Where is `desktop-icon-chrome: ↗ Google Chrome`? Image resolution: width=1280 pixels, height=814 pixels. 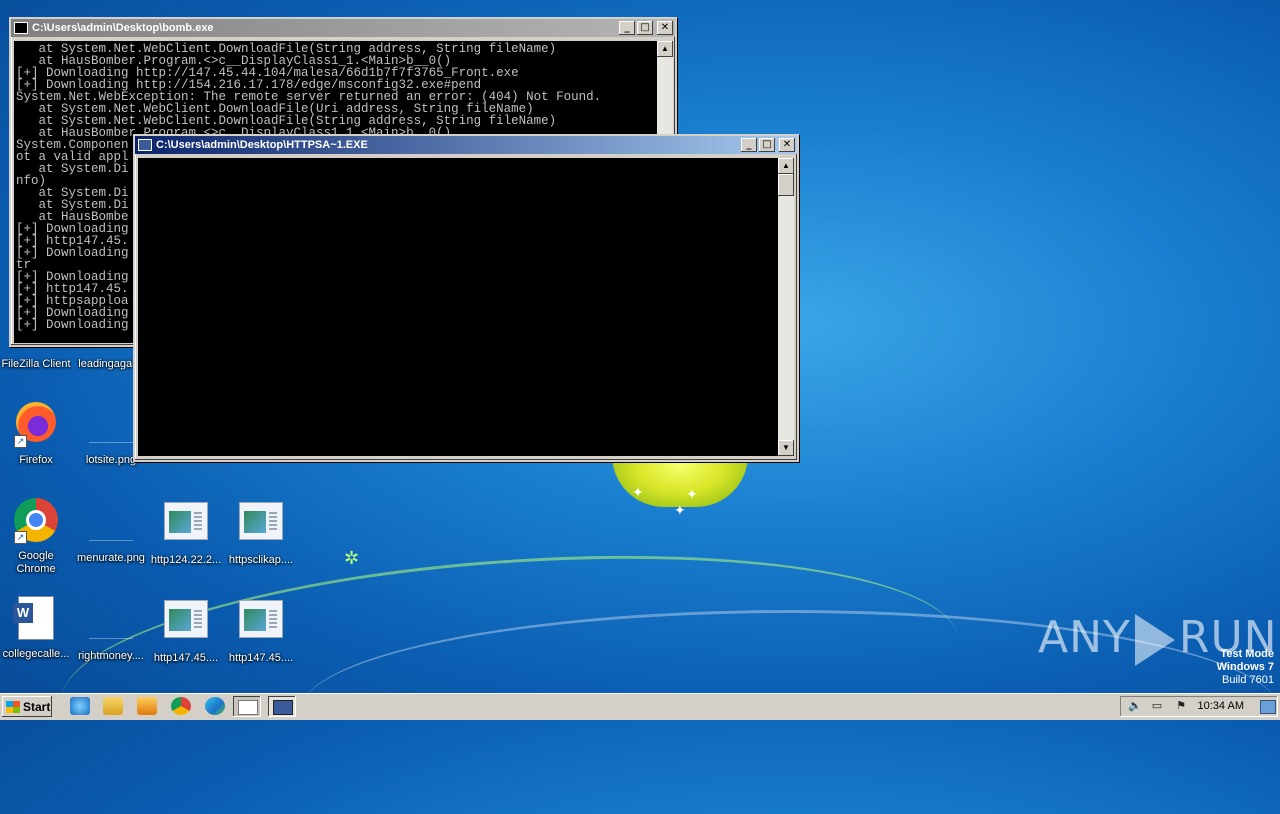
desktop-icon-chrome: ↗ Google Chrome is located at coordinates (36, 536).